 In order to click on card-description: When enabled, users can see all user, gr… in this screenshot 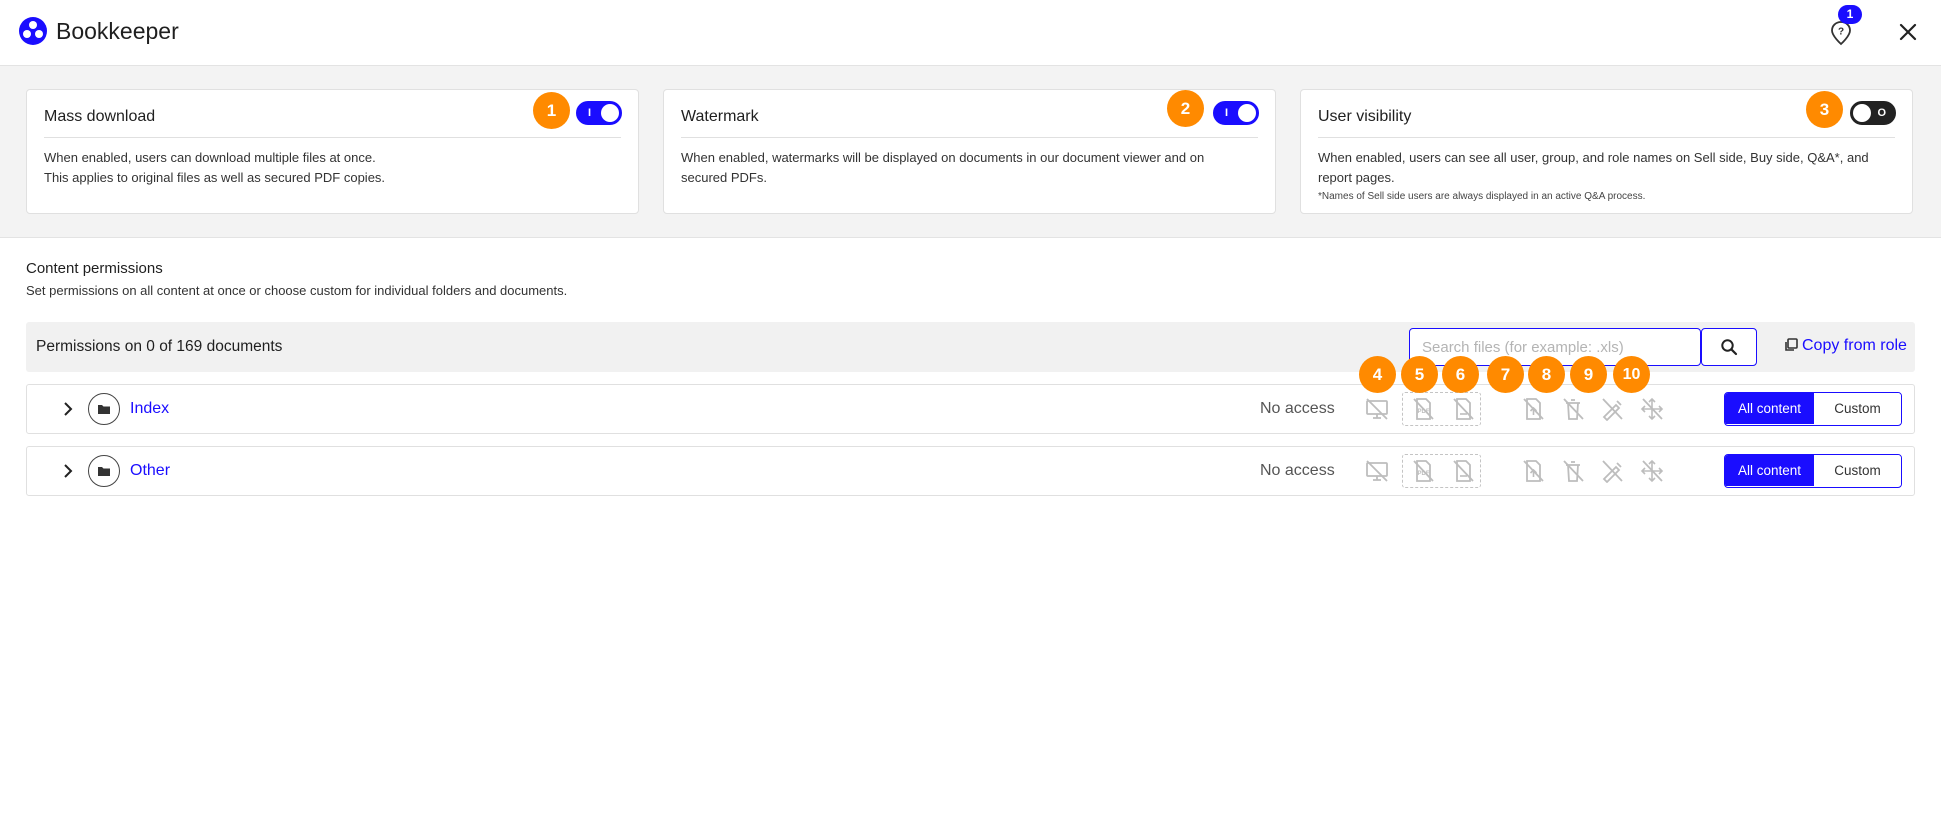, I will do `click(1600, 176)`.